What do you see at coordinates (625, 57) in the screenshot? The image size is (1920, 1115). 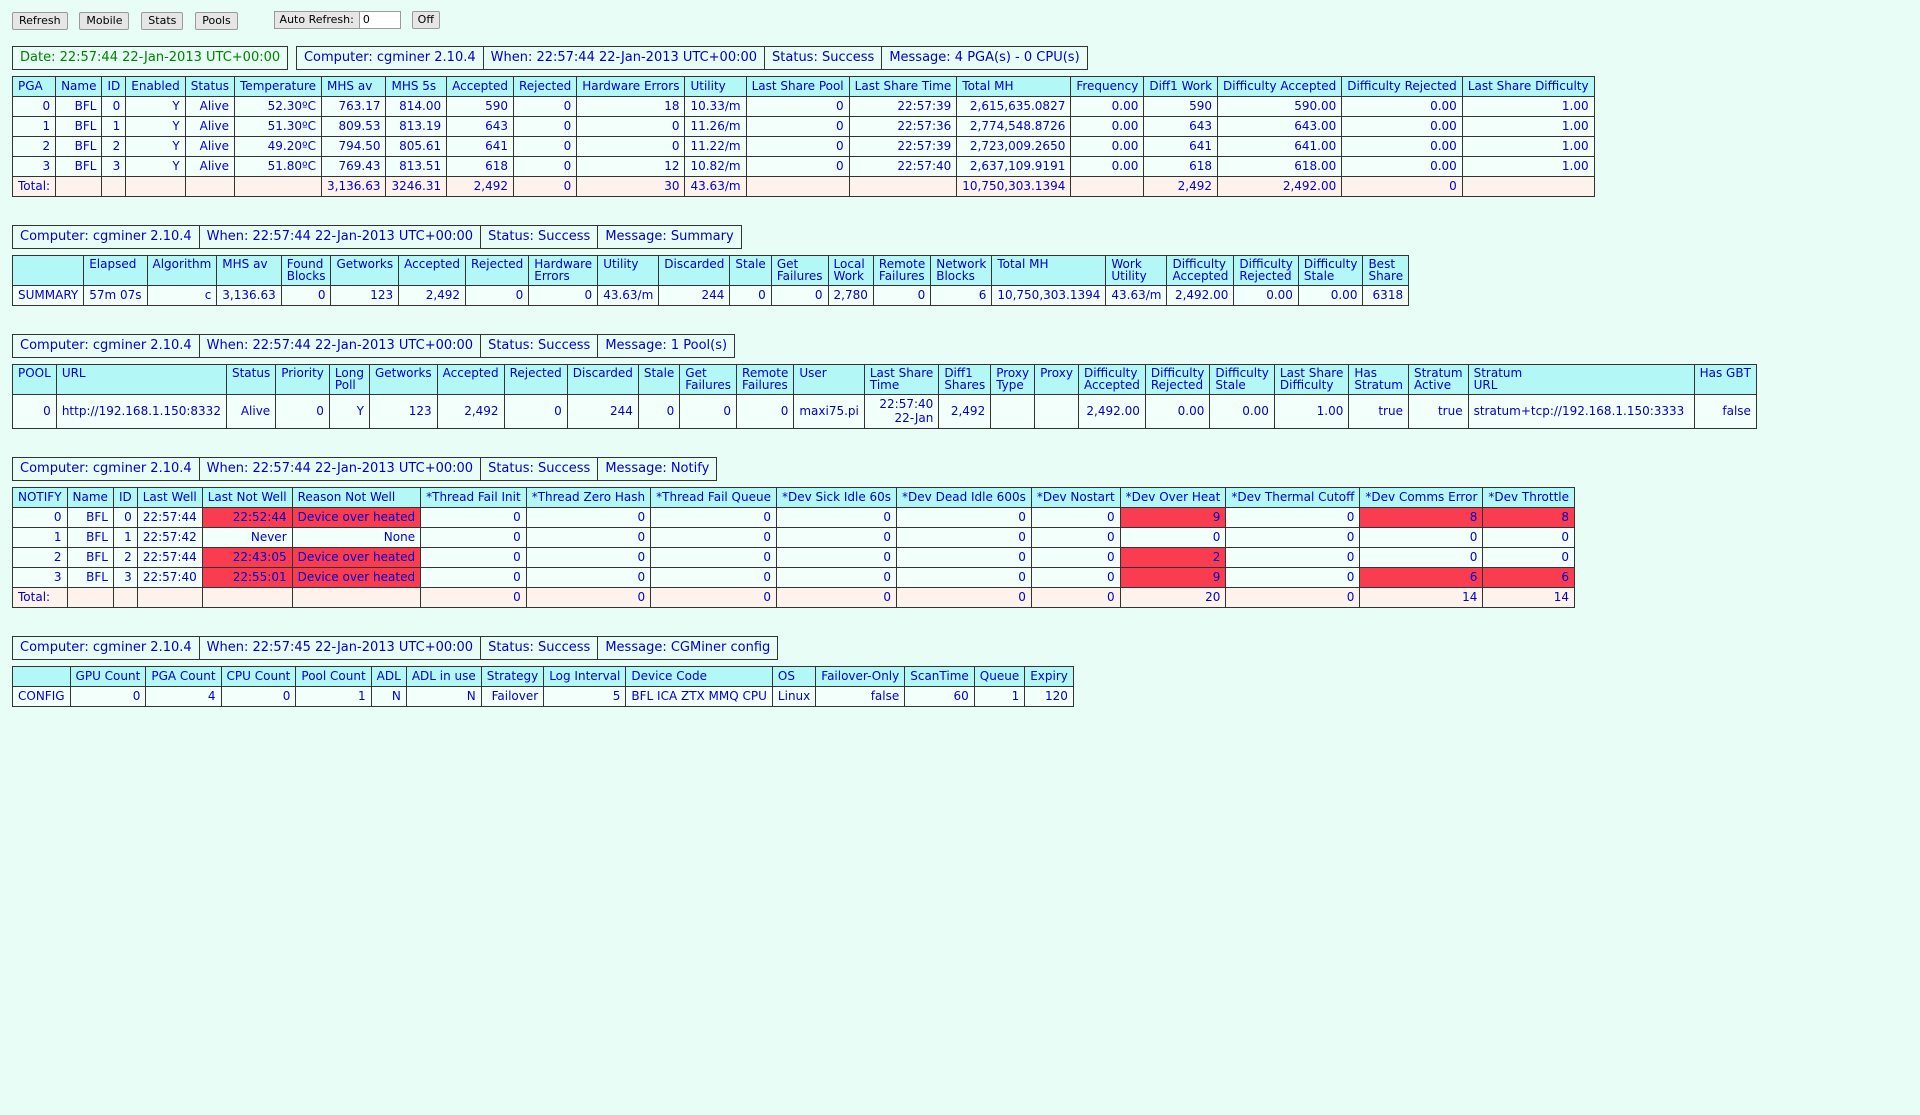 I see `pga-when: When: 22:57:44 22-Jan-2013 UTC+00:00` at bounding box center [625, 57].